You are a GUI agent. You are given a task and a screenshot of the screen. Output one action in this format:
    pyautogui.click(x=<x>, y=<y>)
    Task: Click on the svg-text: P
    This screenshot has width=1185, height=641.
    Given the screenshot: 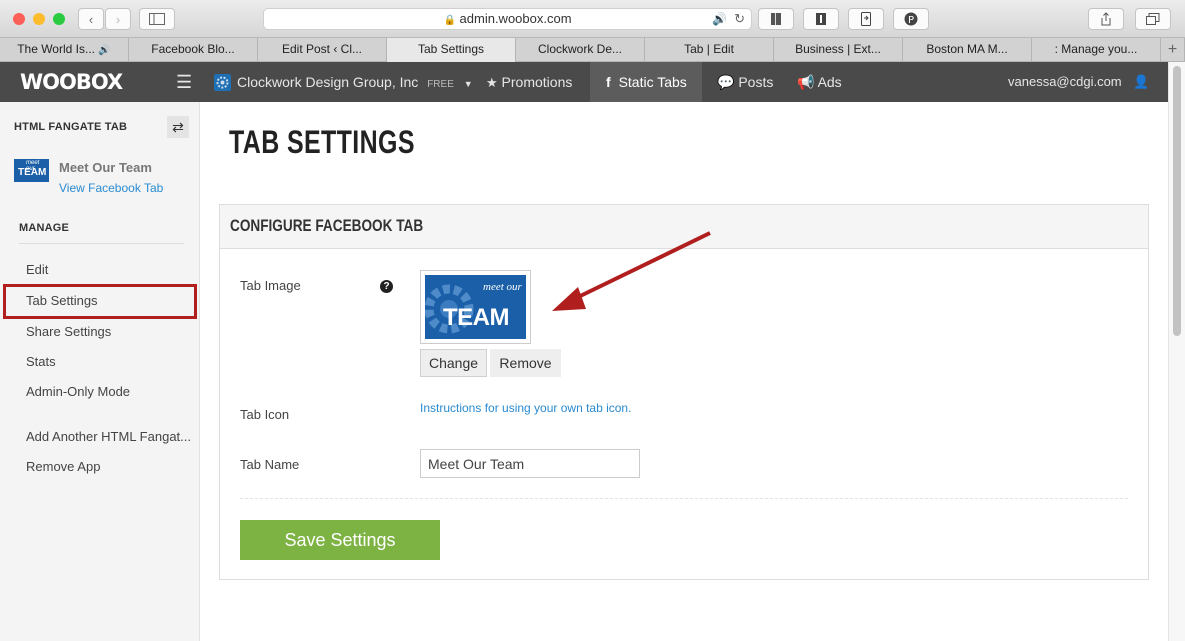 What is the action you would take?
    pyautogui.click(x=911, y=20)
    